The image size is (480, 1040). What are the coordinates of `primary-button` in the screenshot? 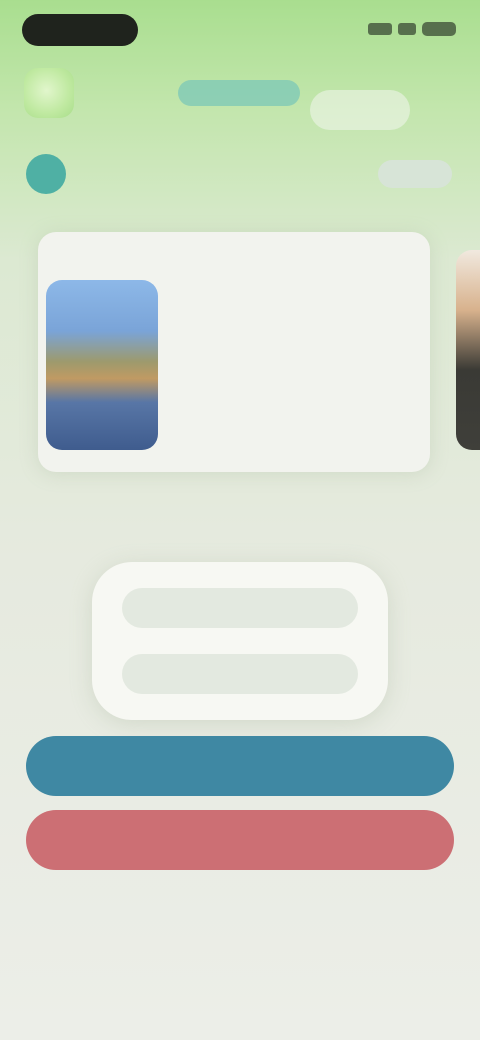 It's located at (240, 766).